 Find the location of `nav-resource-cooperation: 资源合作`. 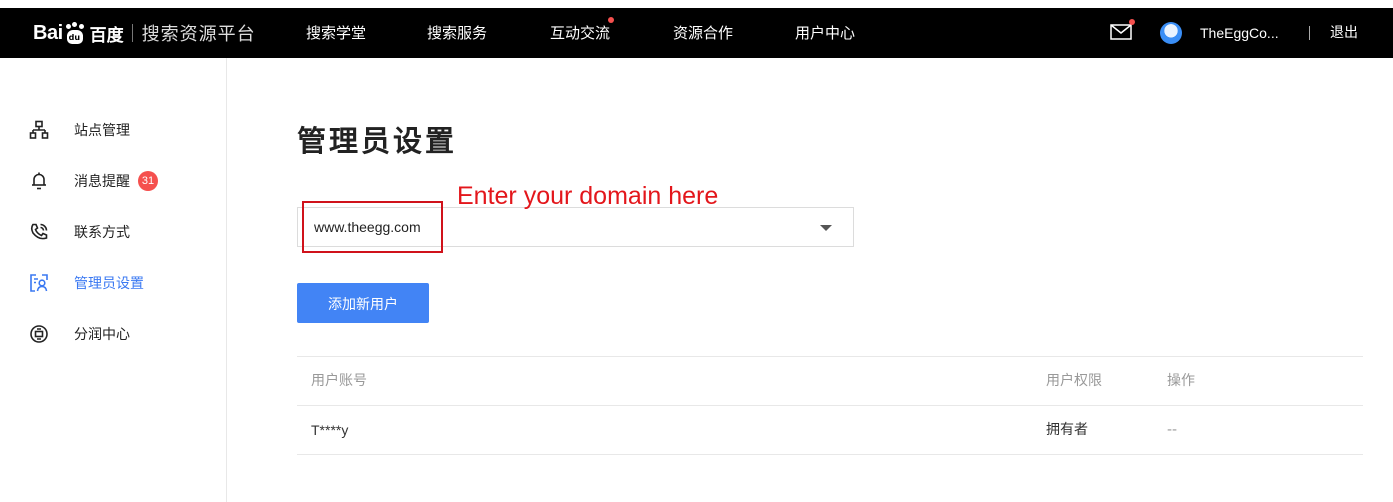

nav-resource-cooperation: 资源合作 is located at coordinates (703, 33).